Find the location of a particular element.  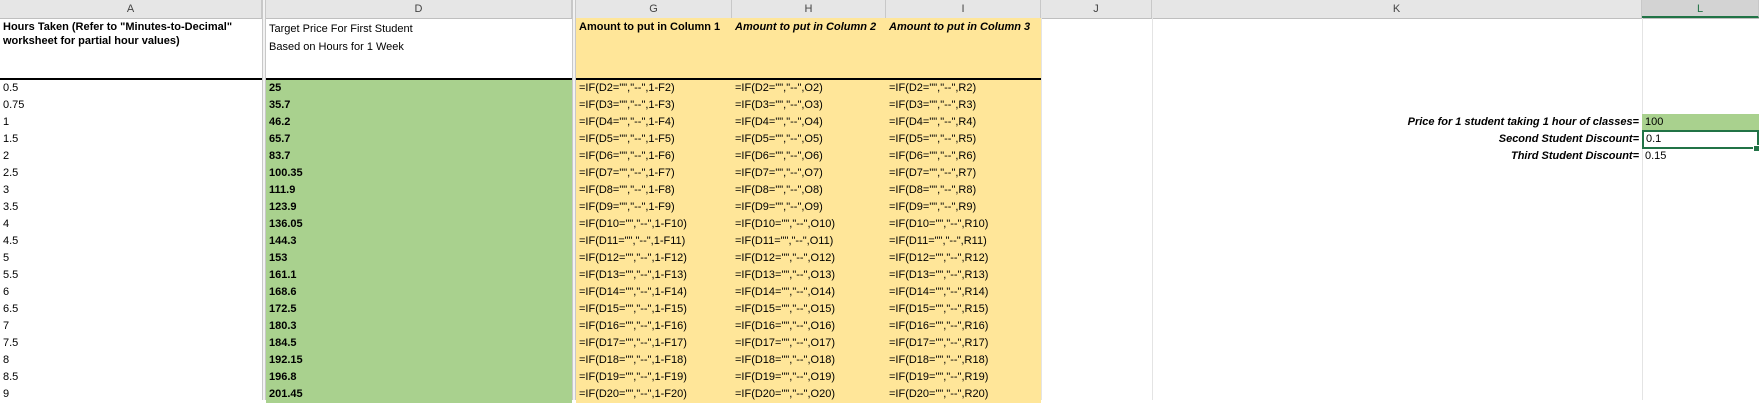

cell-column2-formula: =IF(D2="","--",O2) is located at coordinates (809, 88).